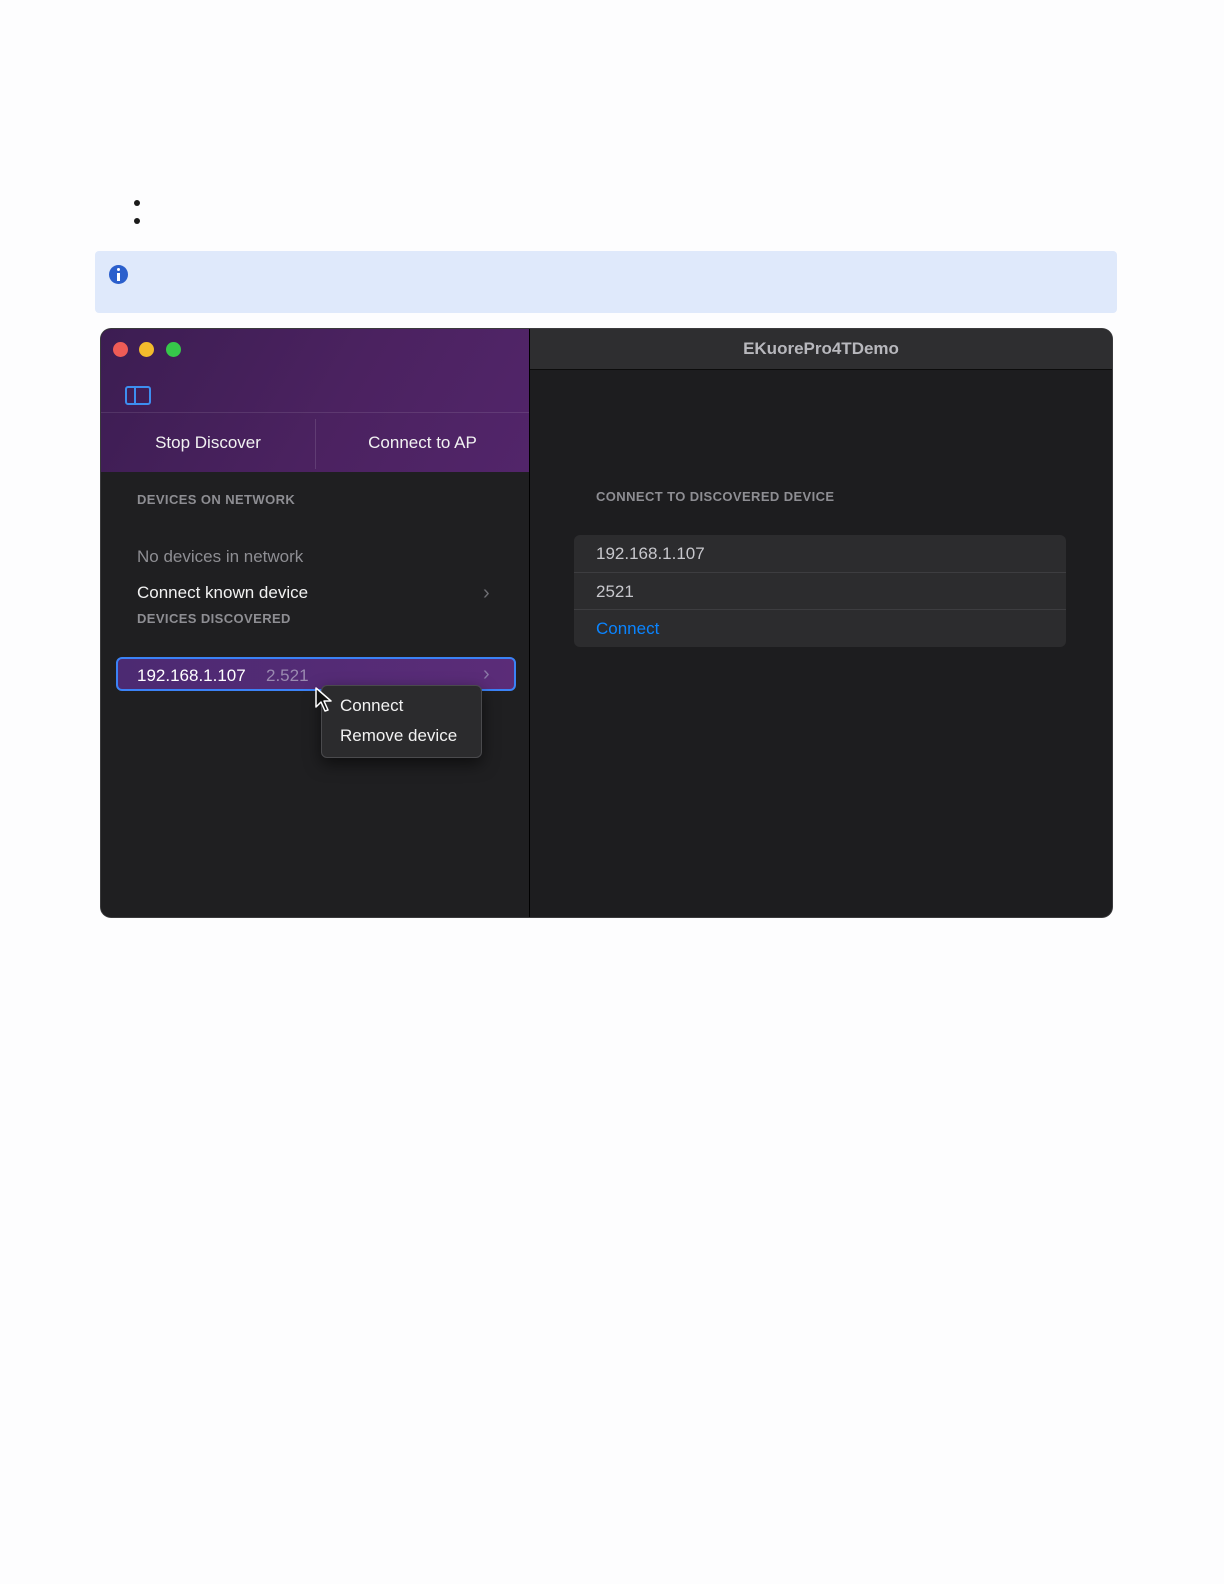 The width and height of the screenshot is (1224, 1584). I want to click on info-icon, so click(118, 274).